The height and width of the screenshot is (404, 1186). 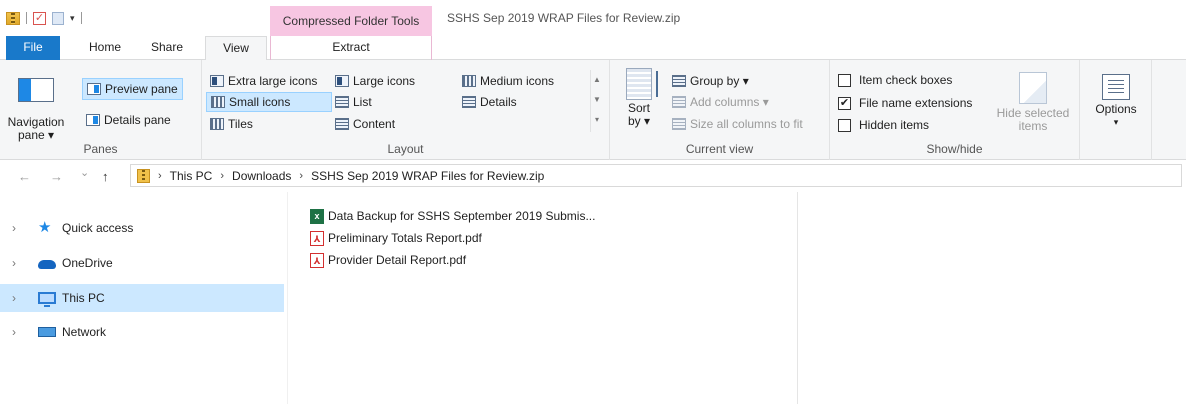 I want to click on list-item: ⅄ Provider Detail Report.pdf, so click(x=388, y=260).